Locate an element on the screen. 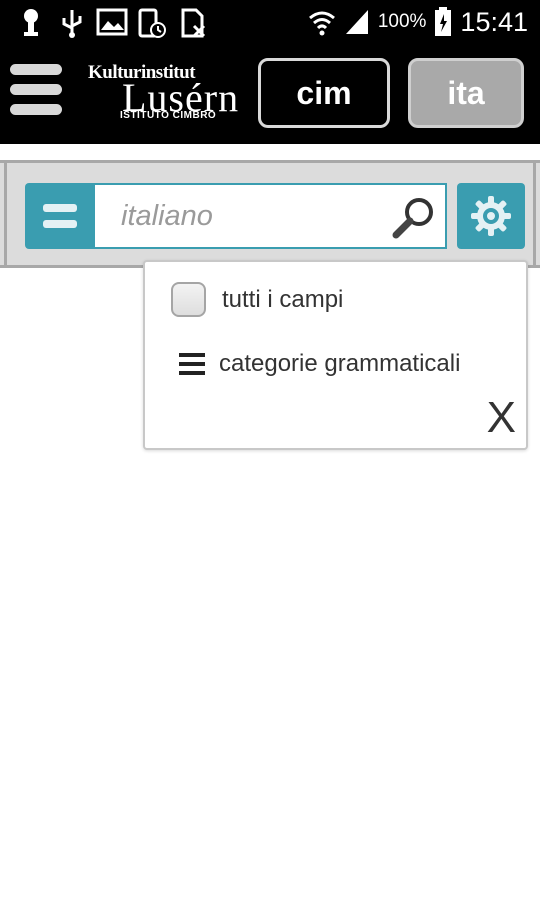 The height and width of the screenshot is (900, 540). wifi-icon is located at coordinates (321, 23).